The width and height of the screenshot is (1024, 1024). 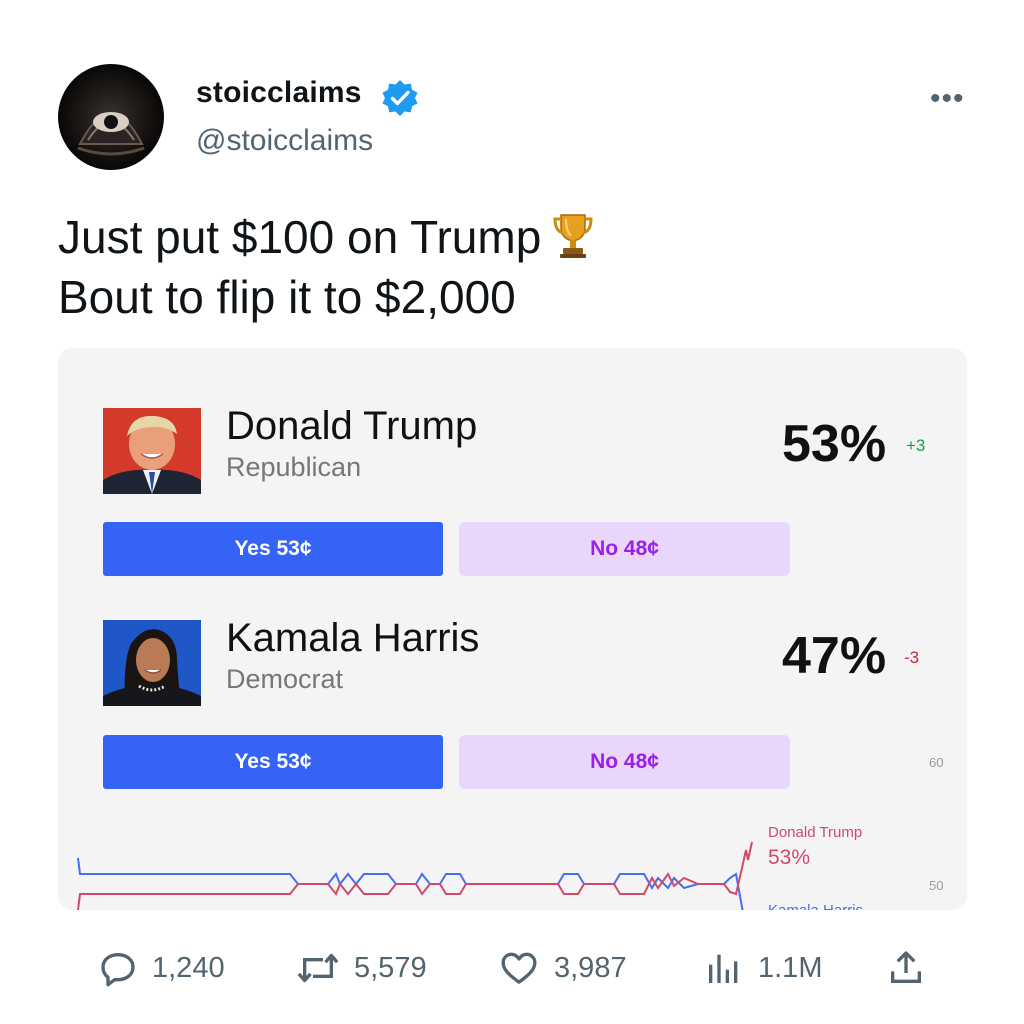 I want to click on handle: @stoicclaims, so click(x=284, y=141).